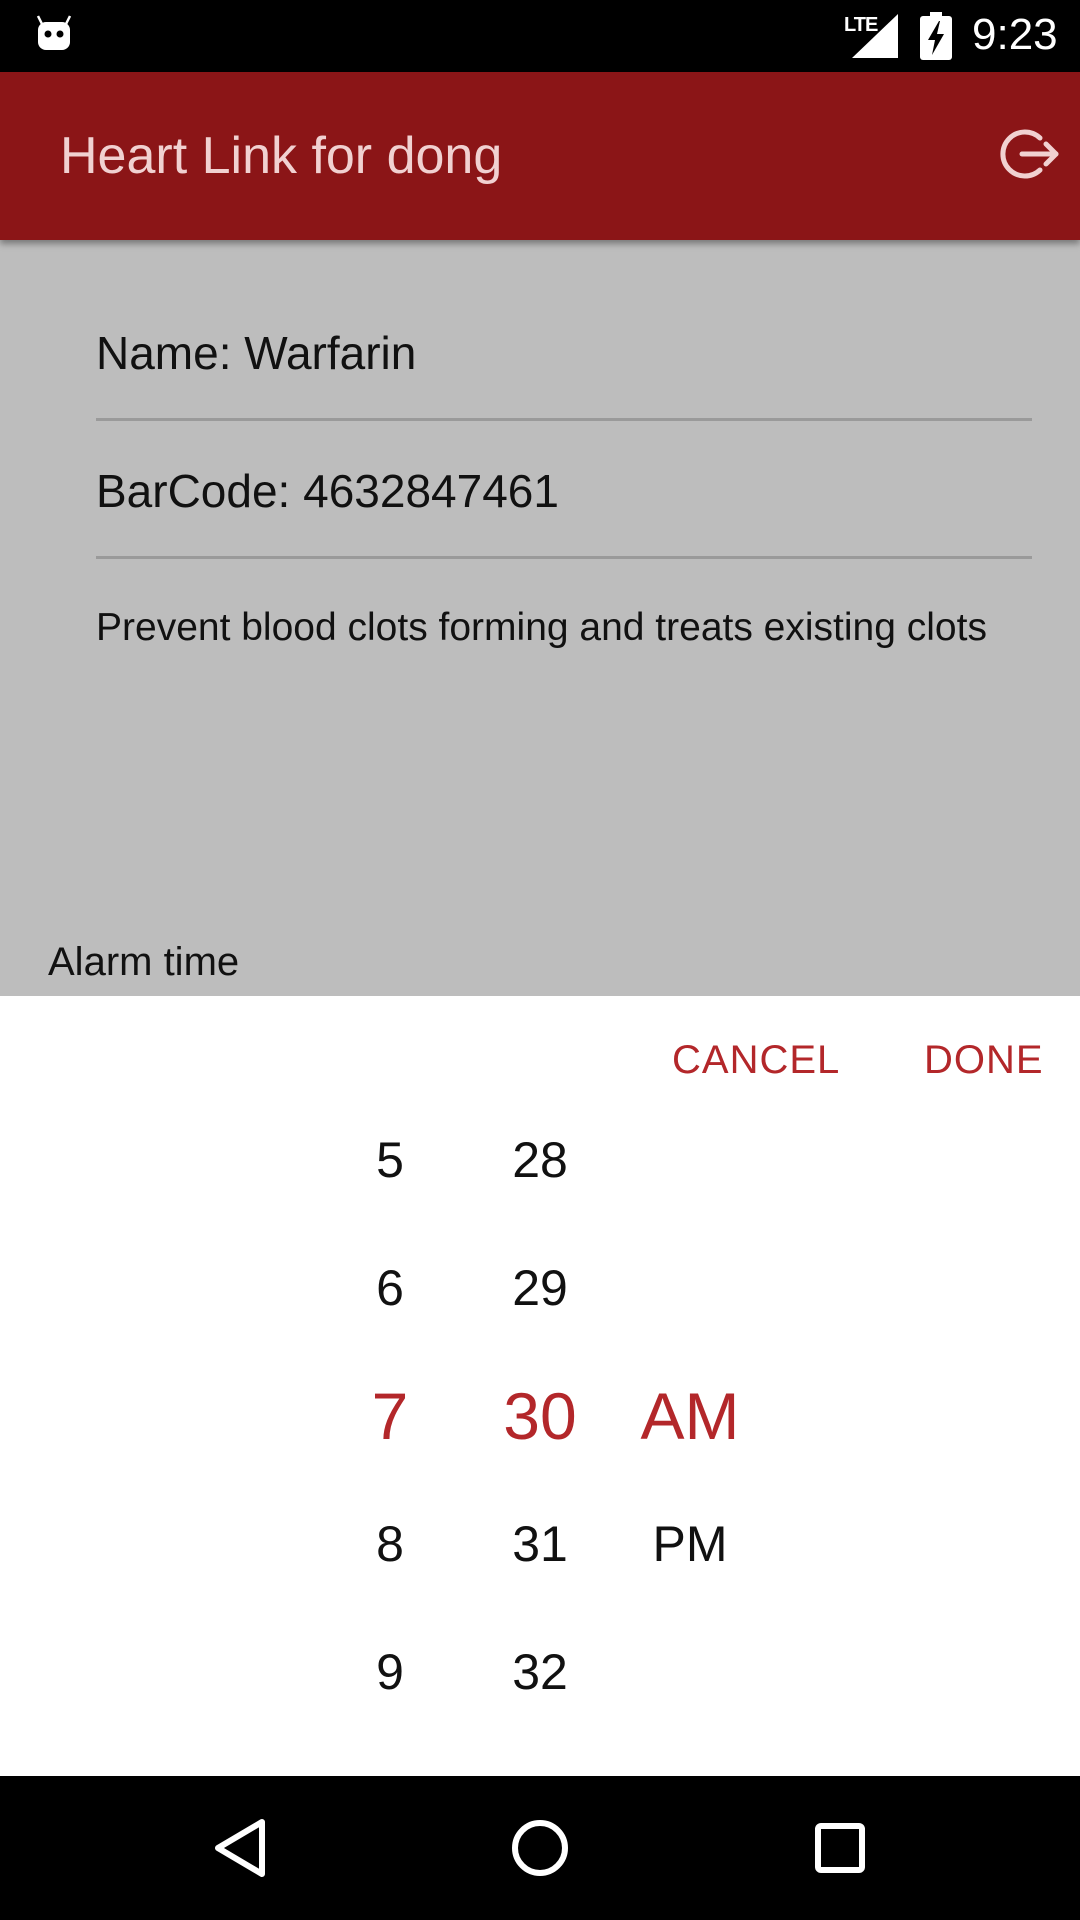  Describe the element at coordinates (390, 1672) in the screenshot. I see `hour-option: 9` at that location.